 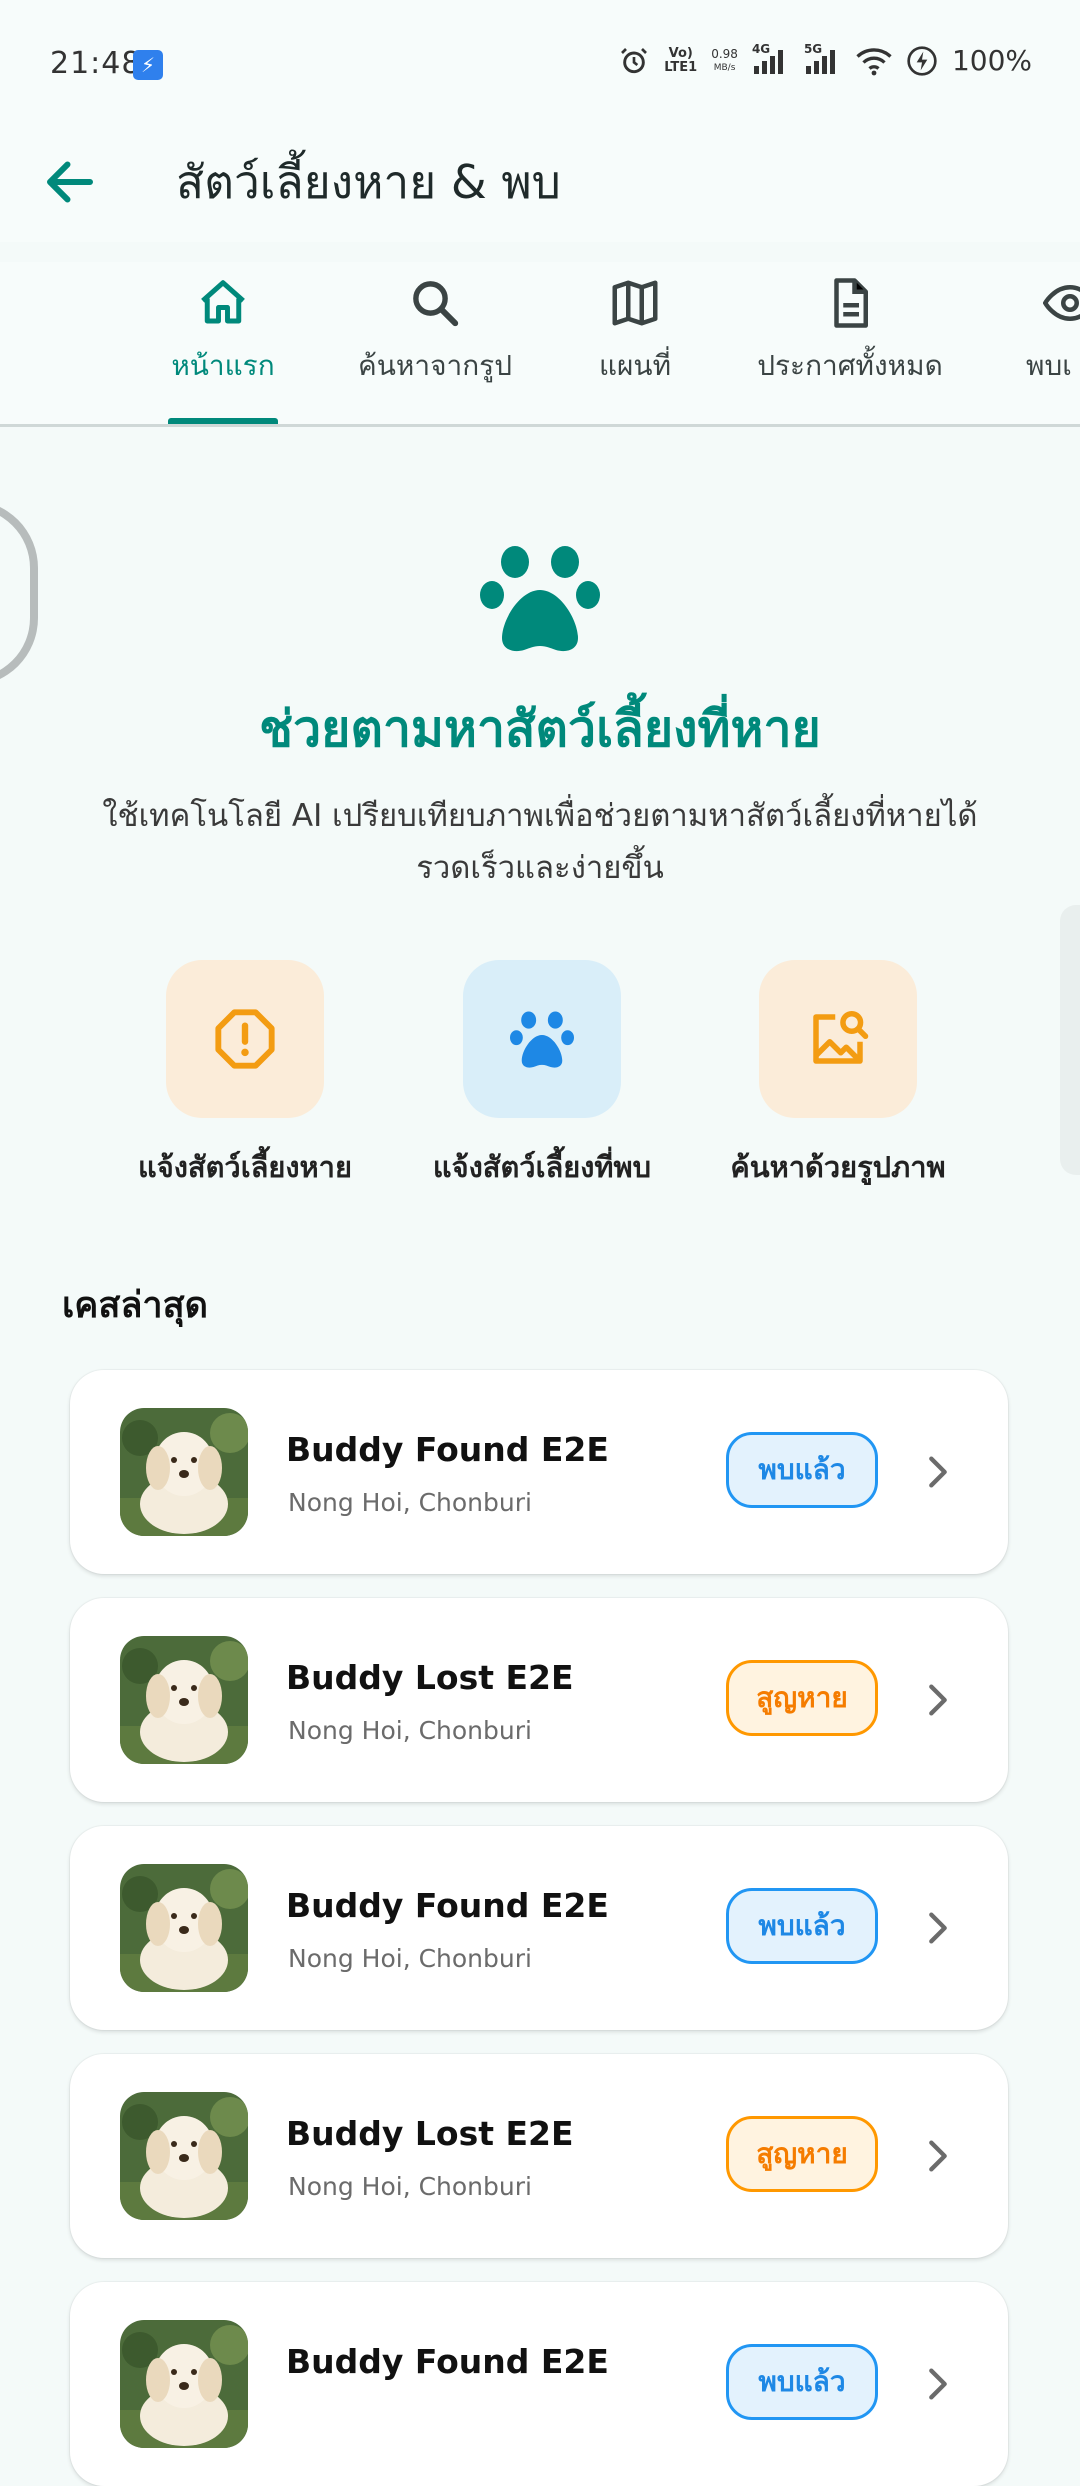 I want to click on tab-home: หน้าแรก, so click(x=223, y=343).